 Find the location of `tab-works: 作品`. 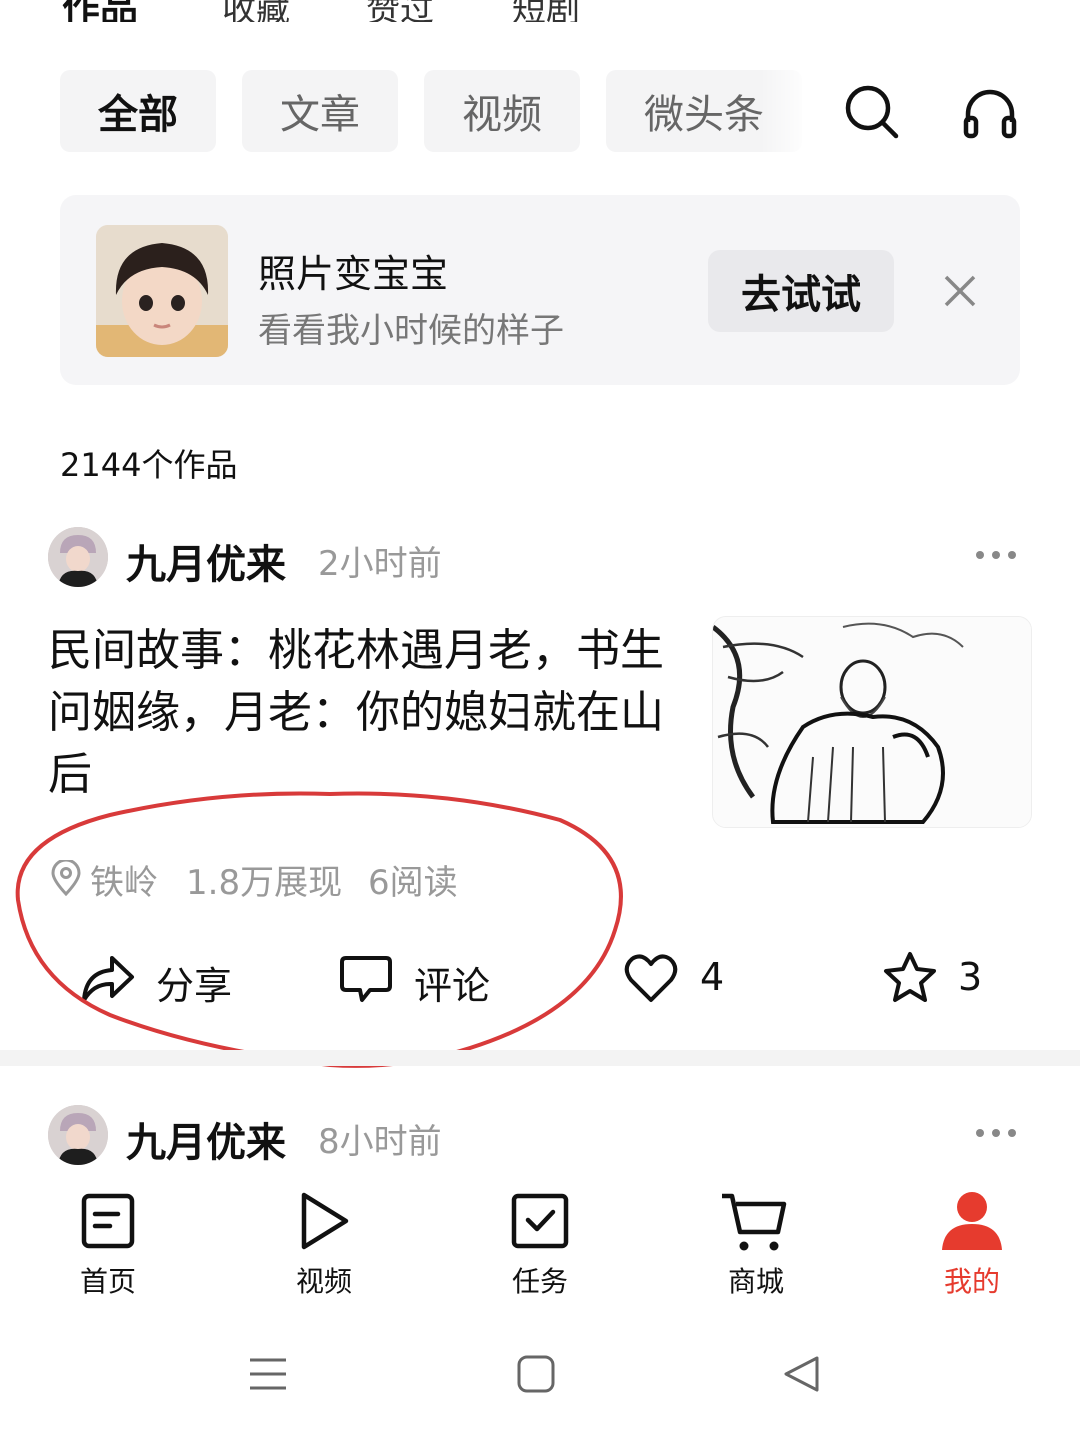

tab-works: 作品 is located at coordinates (100, 11).